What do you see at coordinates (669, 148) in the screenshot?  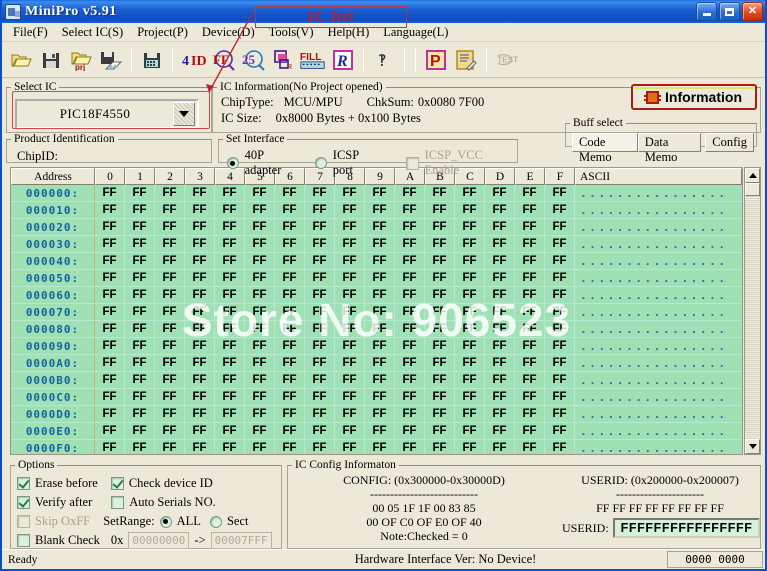 I see `tab-data-memo: Data Memo` at bounding box center [669, 148].